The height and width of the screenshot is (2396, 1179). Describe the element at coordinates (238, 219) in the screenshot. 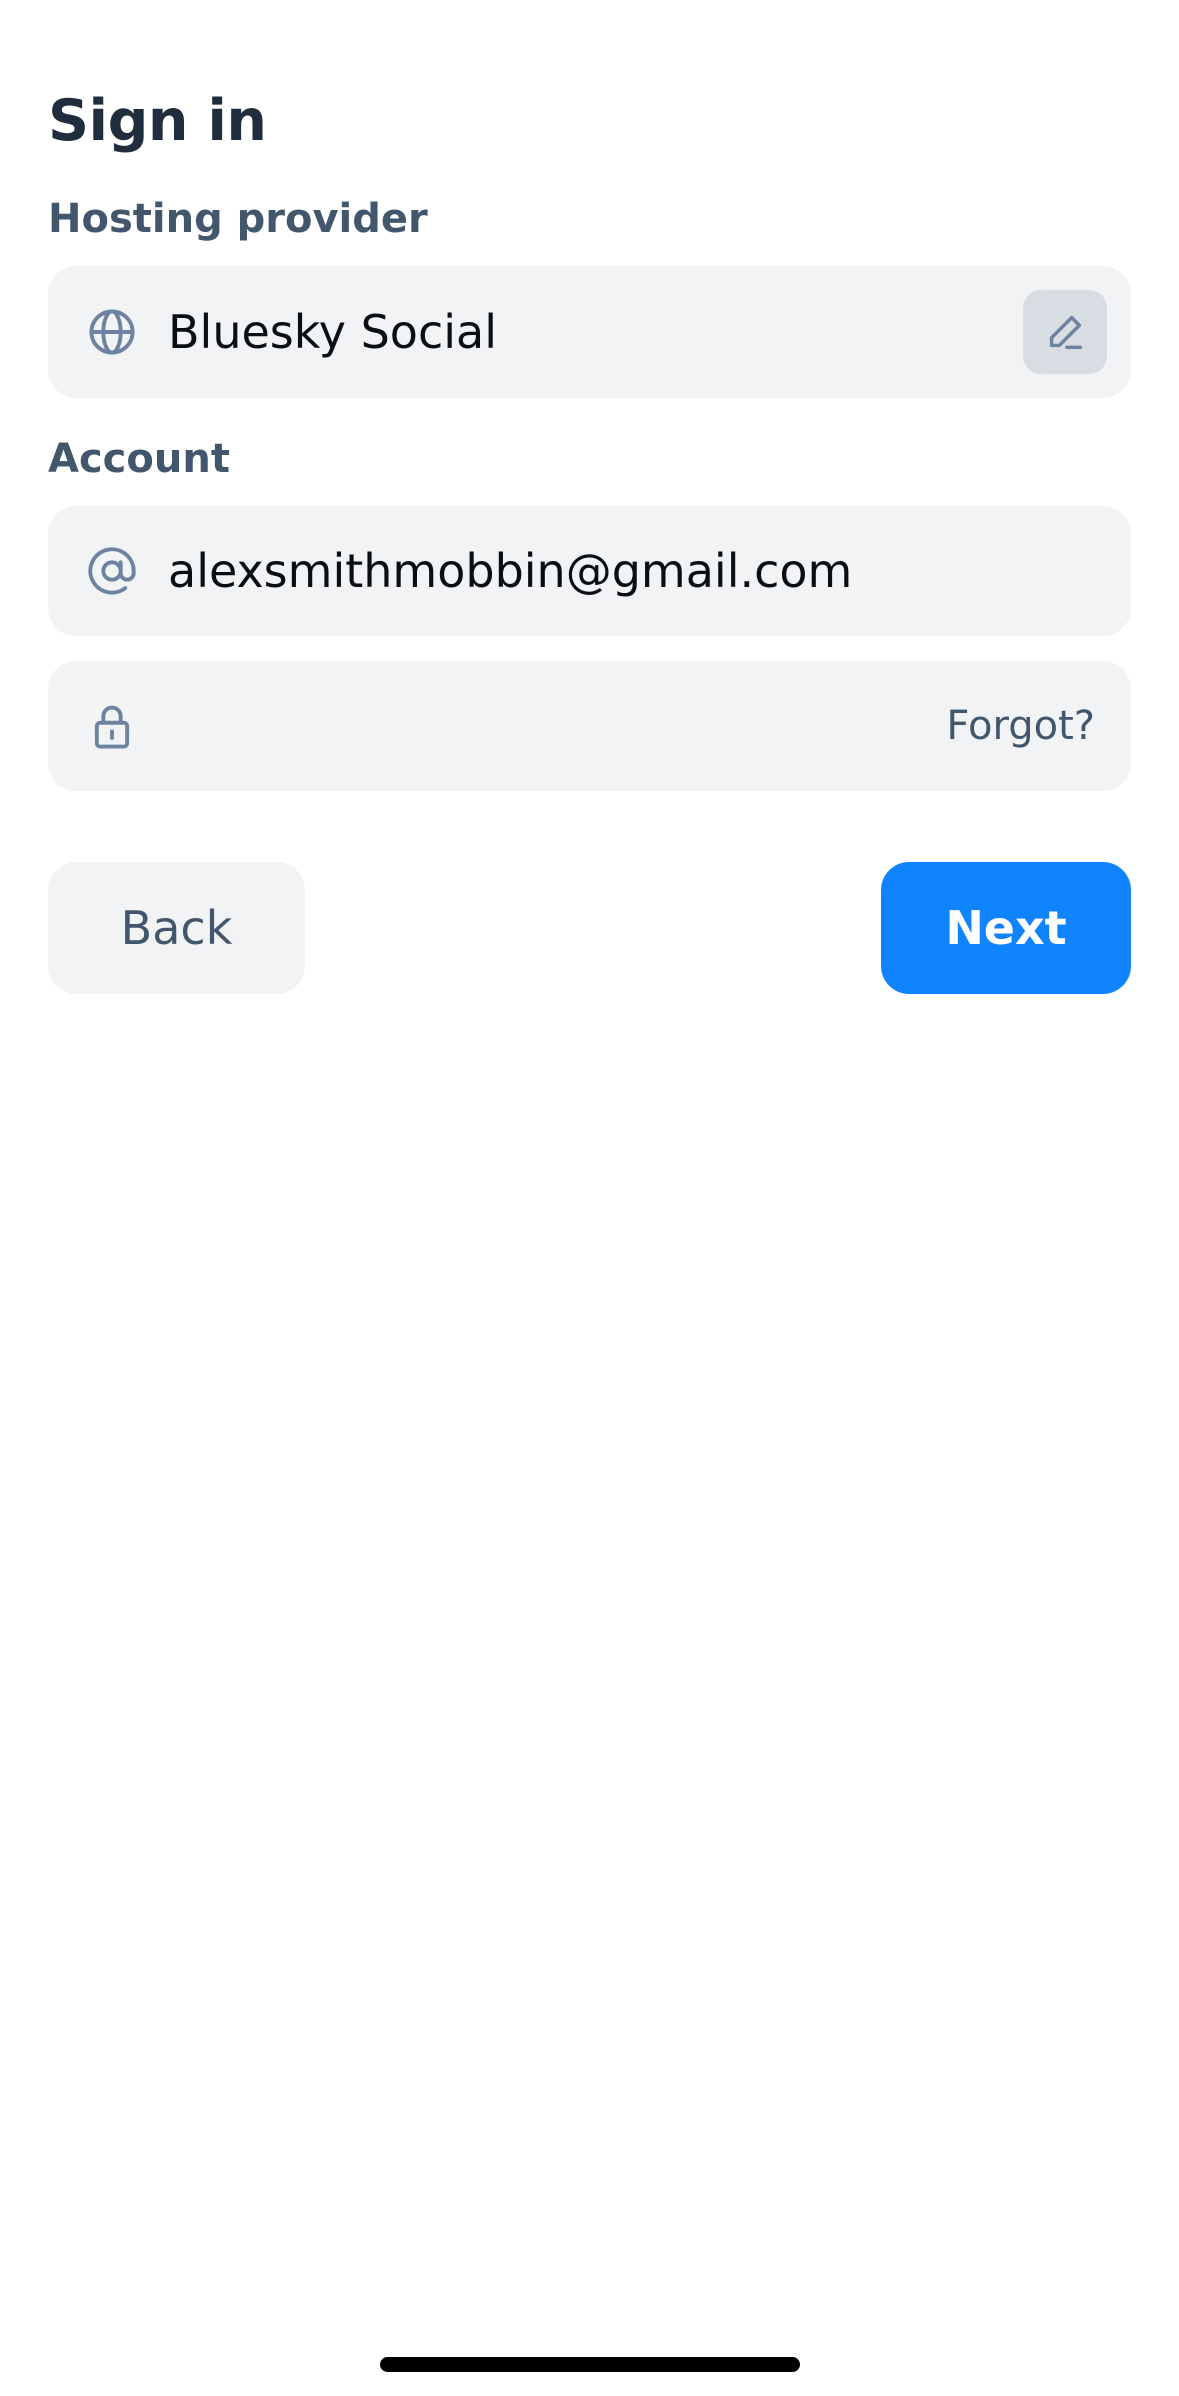

I see `hosting-provider-label: Hosting provider` at that location.